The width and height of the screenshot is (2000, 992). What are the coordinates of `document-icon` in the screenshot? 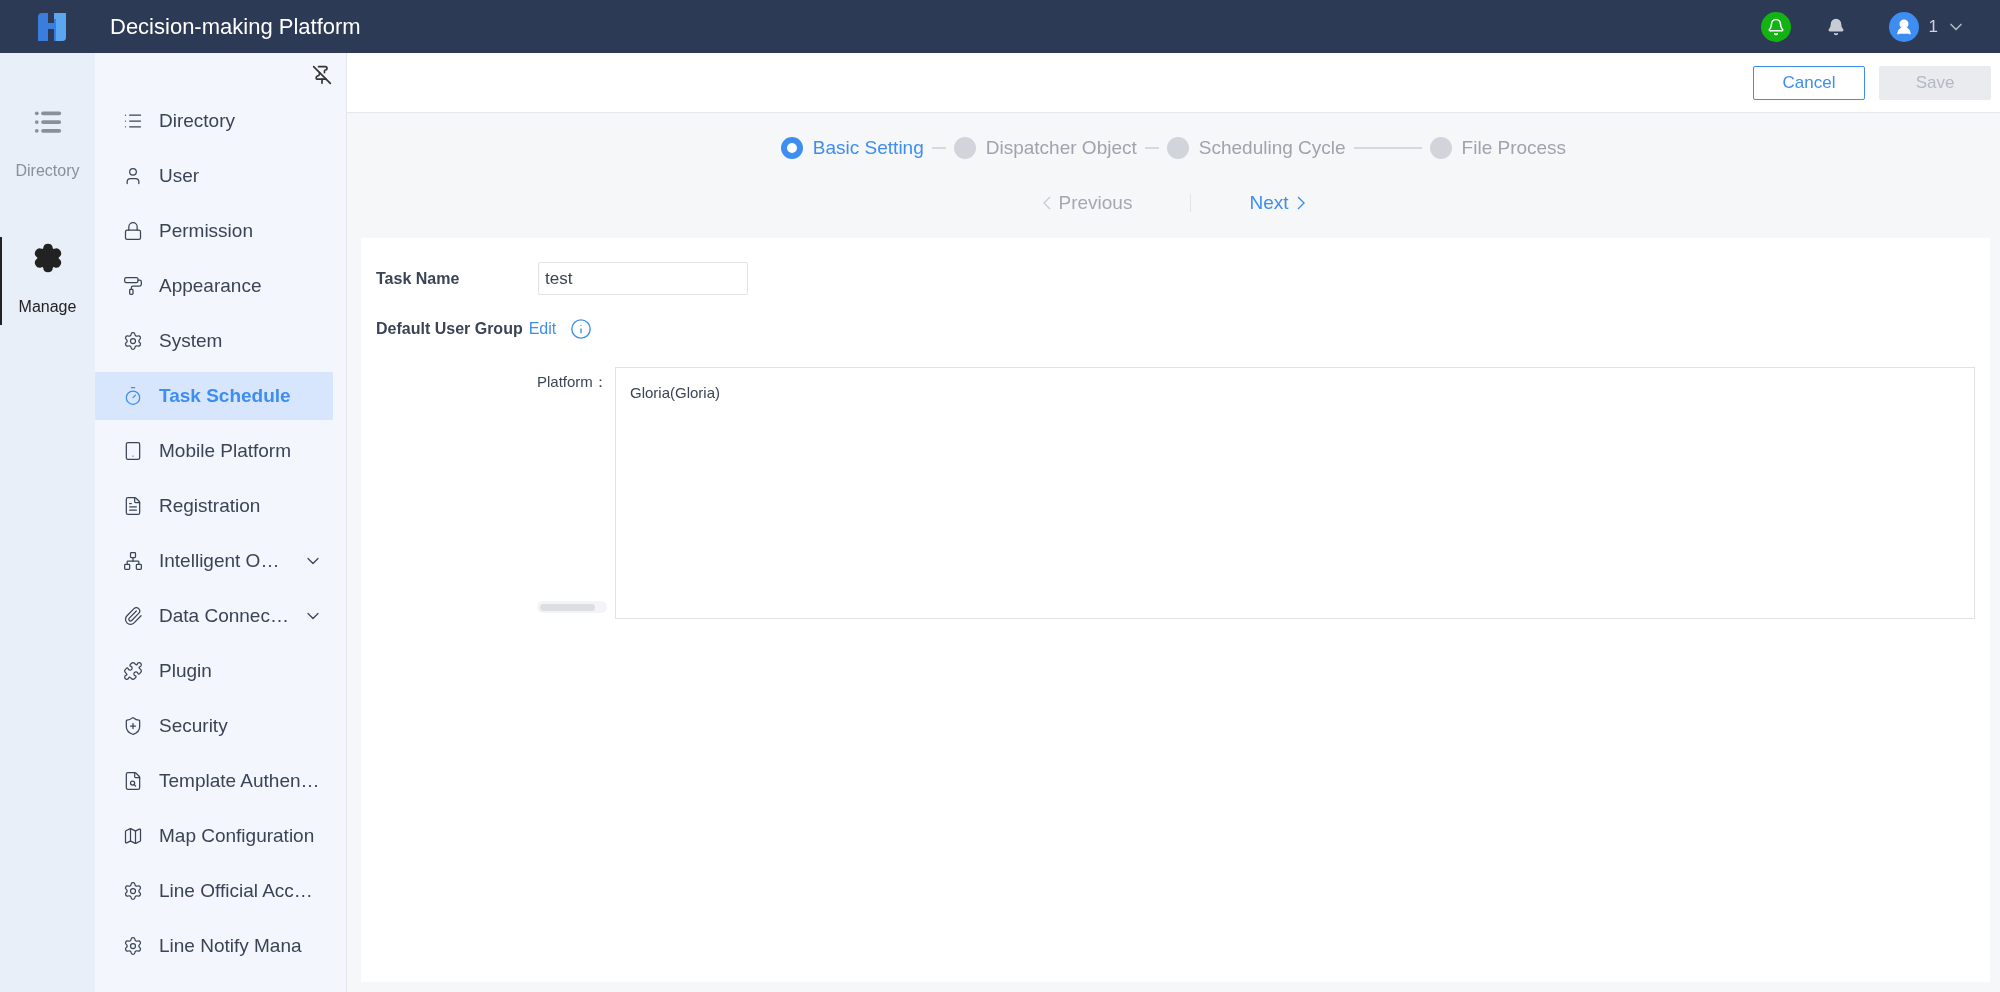 It's located at (133, 781).